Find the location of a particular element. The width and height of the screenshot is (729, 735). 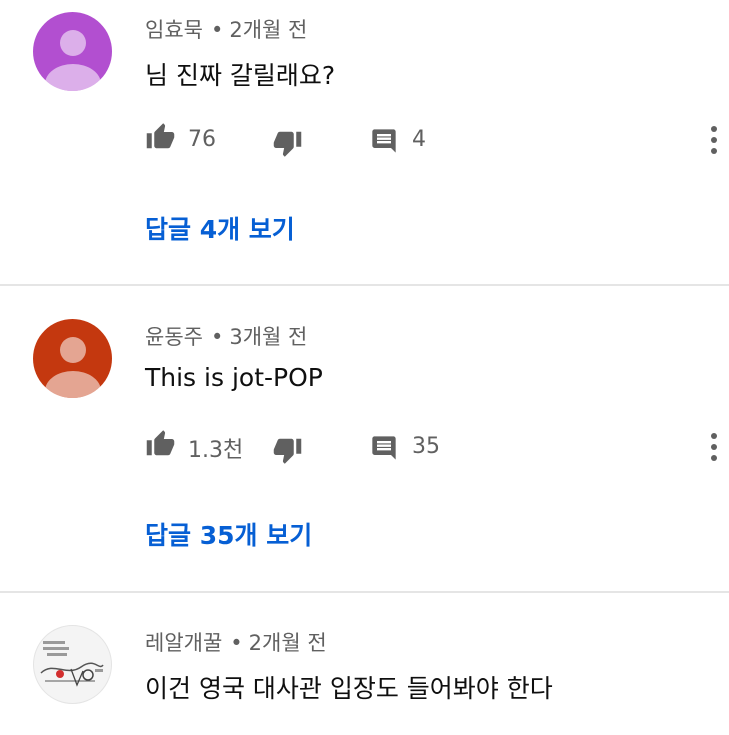

comment-text: 님 진짜 갈릴래요? is located at coordinates (240, 75).